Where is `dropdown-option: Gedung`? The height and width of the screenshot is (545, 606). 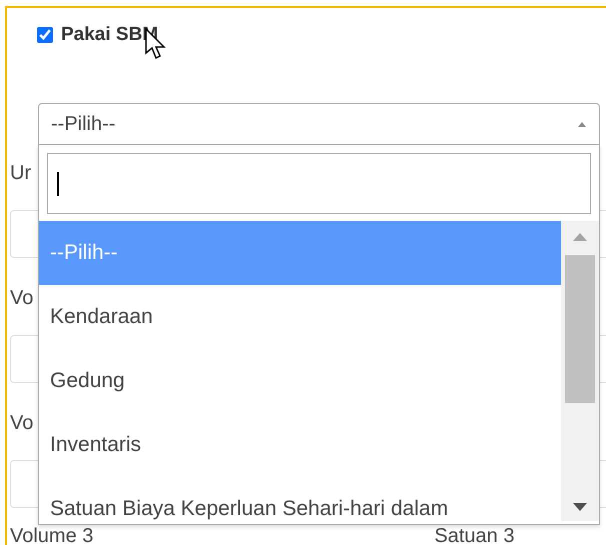 dropdown-option: Gedung is located at coordinates (300, 381).